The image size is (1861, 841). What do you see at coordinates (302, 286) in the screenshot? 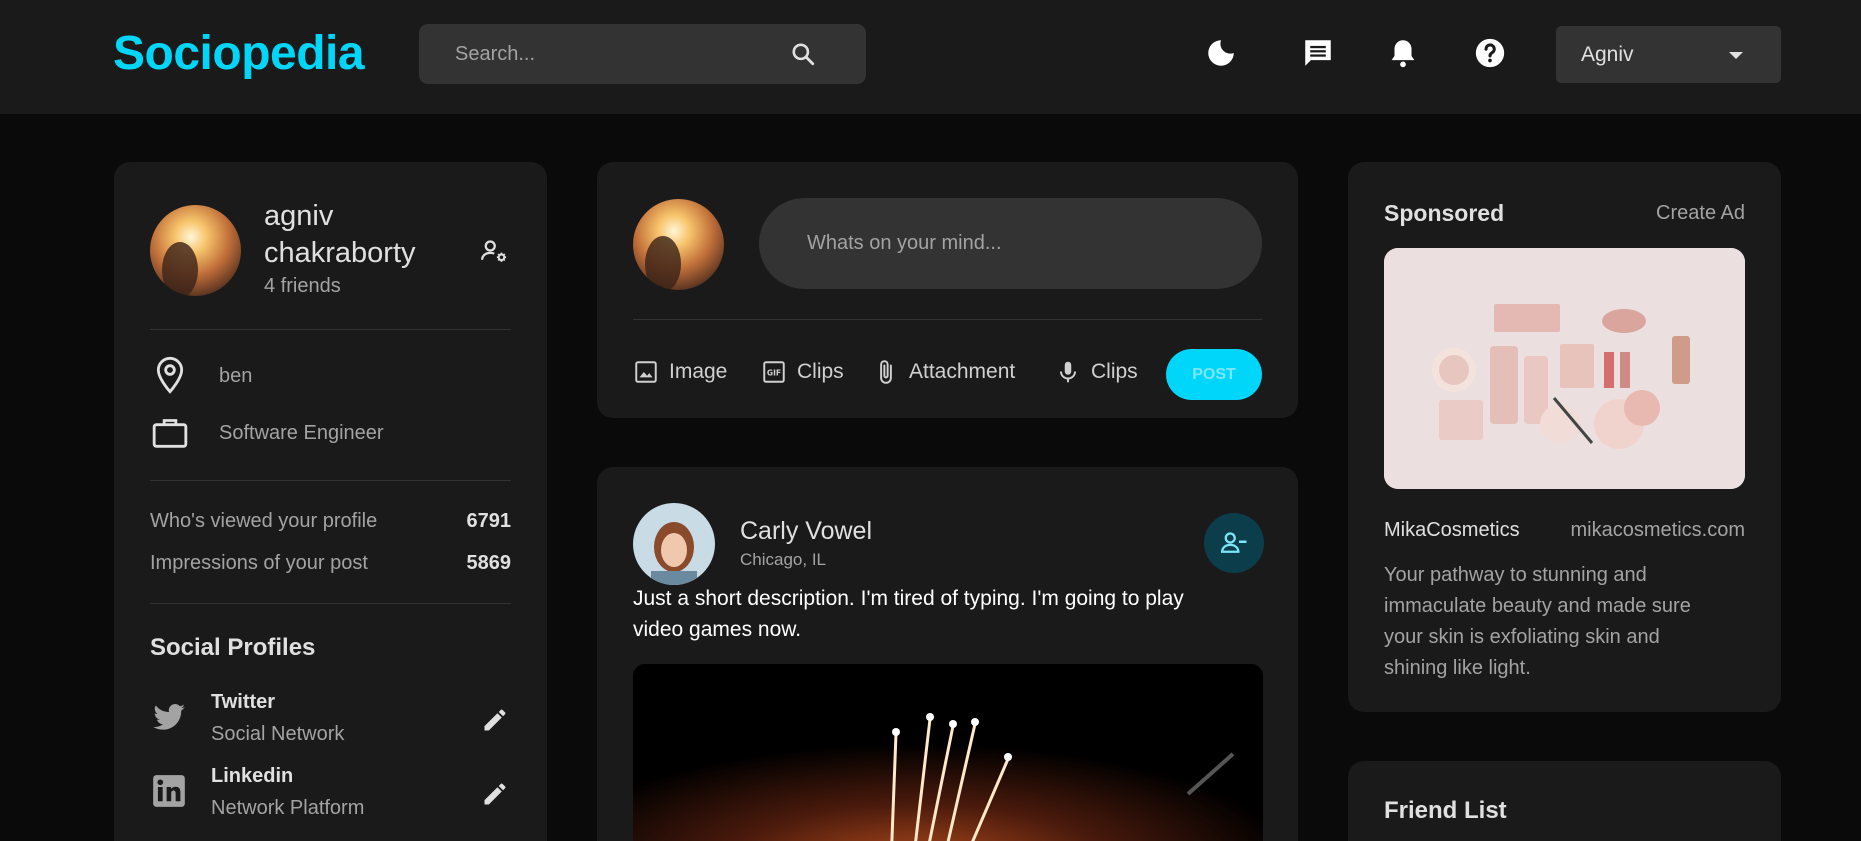
I see `friends-count: 4 friends` at bounding box center [302, 286].